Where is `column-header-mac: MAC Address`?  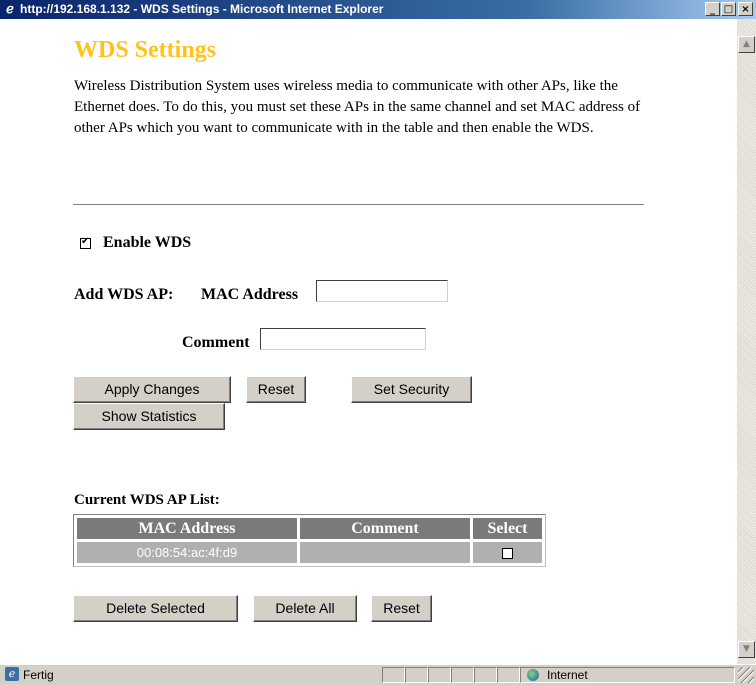
column-header-mac: MAC Address is located at coordinates (187, 528).